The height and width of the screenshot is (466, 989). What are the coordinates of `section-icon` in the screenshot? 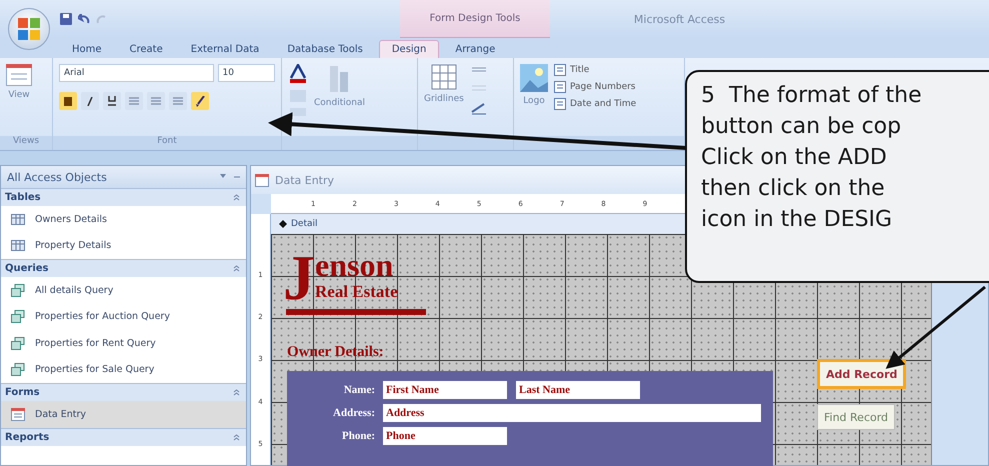 It's located at (283, 224).